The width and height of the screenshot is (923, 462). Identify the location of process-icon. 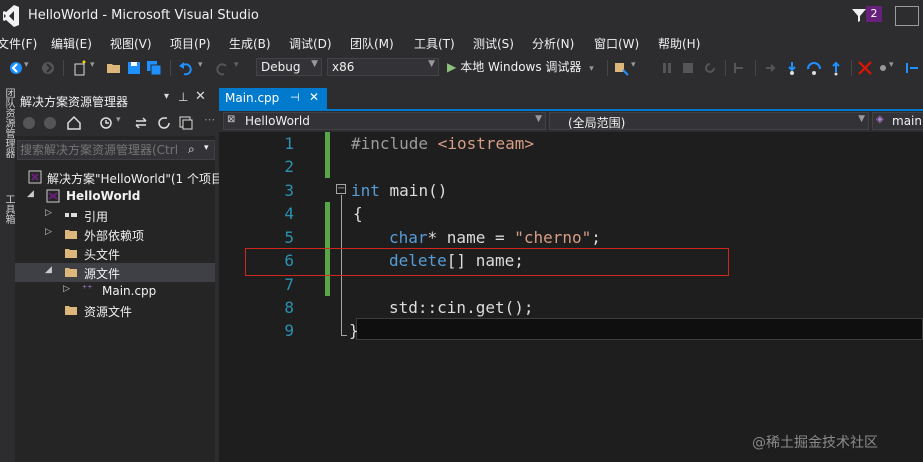
(621, 68).